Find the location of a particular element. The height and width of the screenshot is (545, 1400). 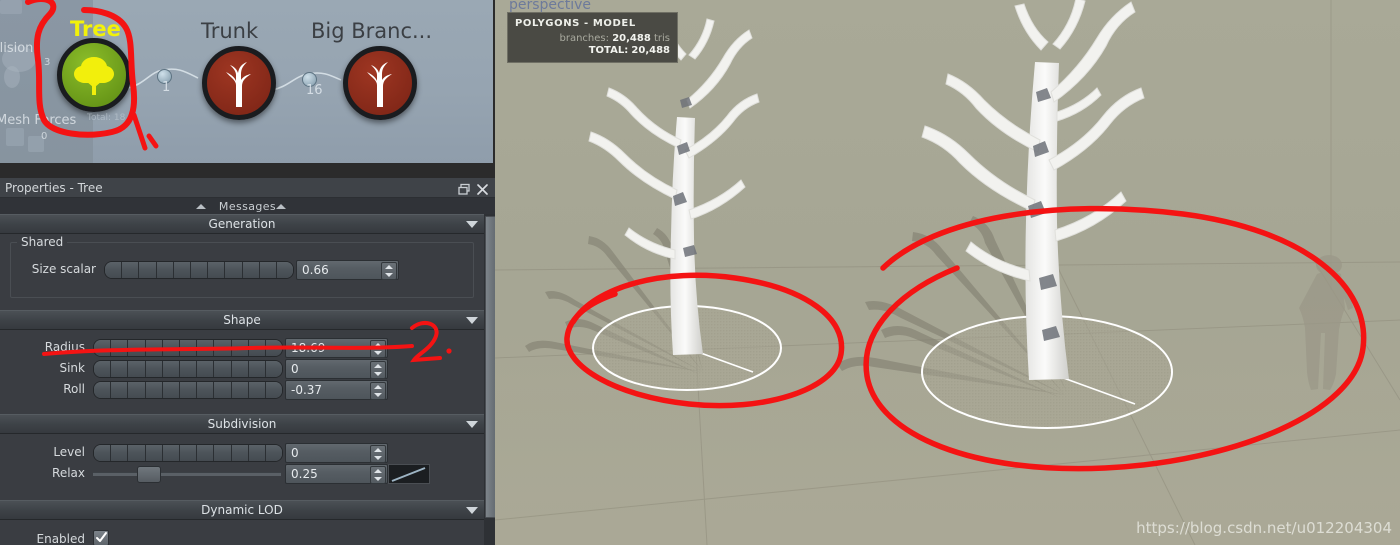

dynamic-lod-rows: Enabled is located at coordinates (242, 532).